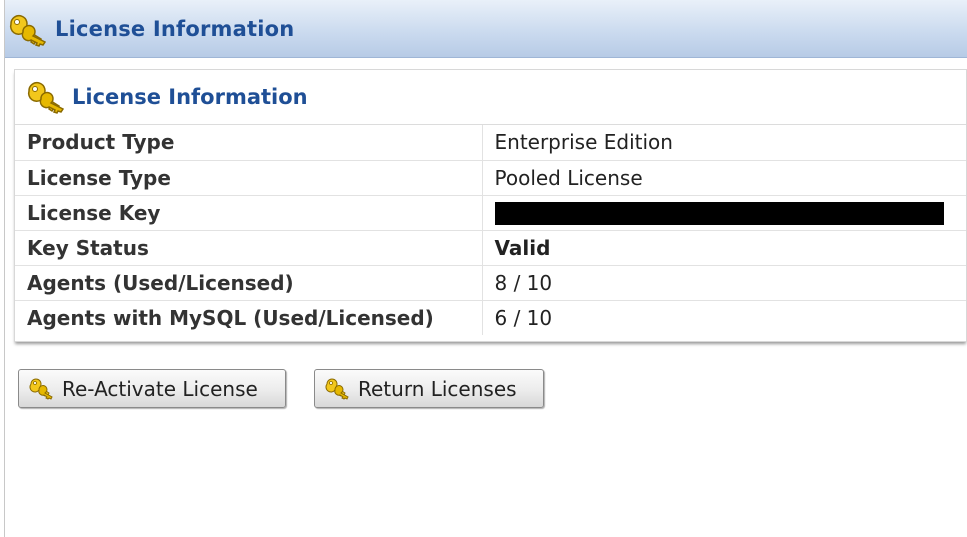 The height and width of the screenshot is (537, 967). Describe the element at coordinates (523, 317) in the screenshot. I see `agents-mysql-value: 6 / 10` at that location.